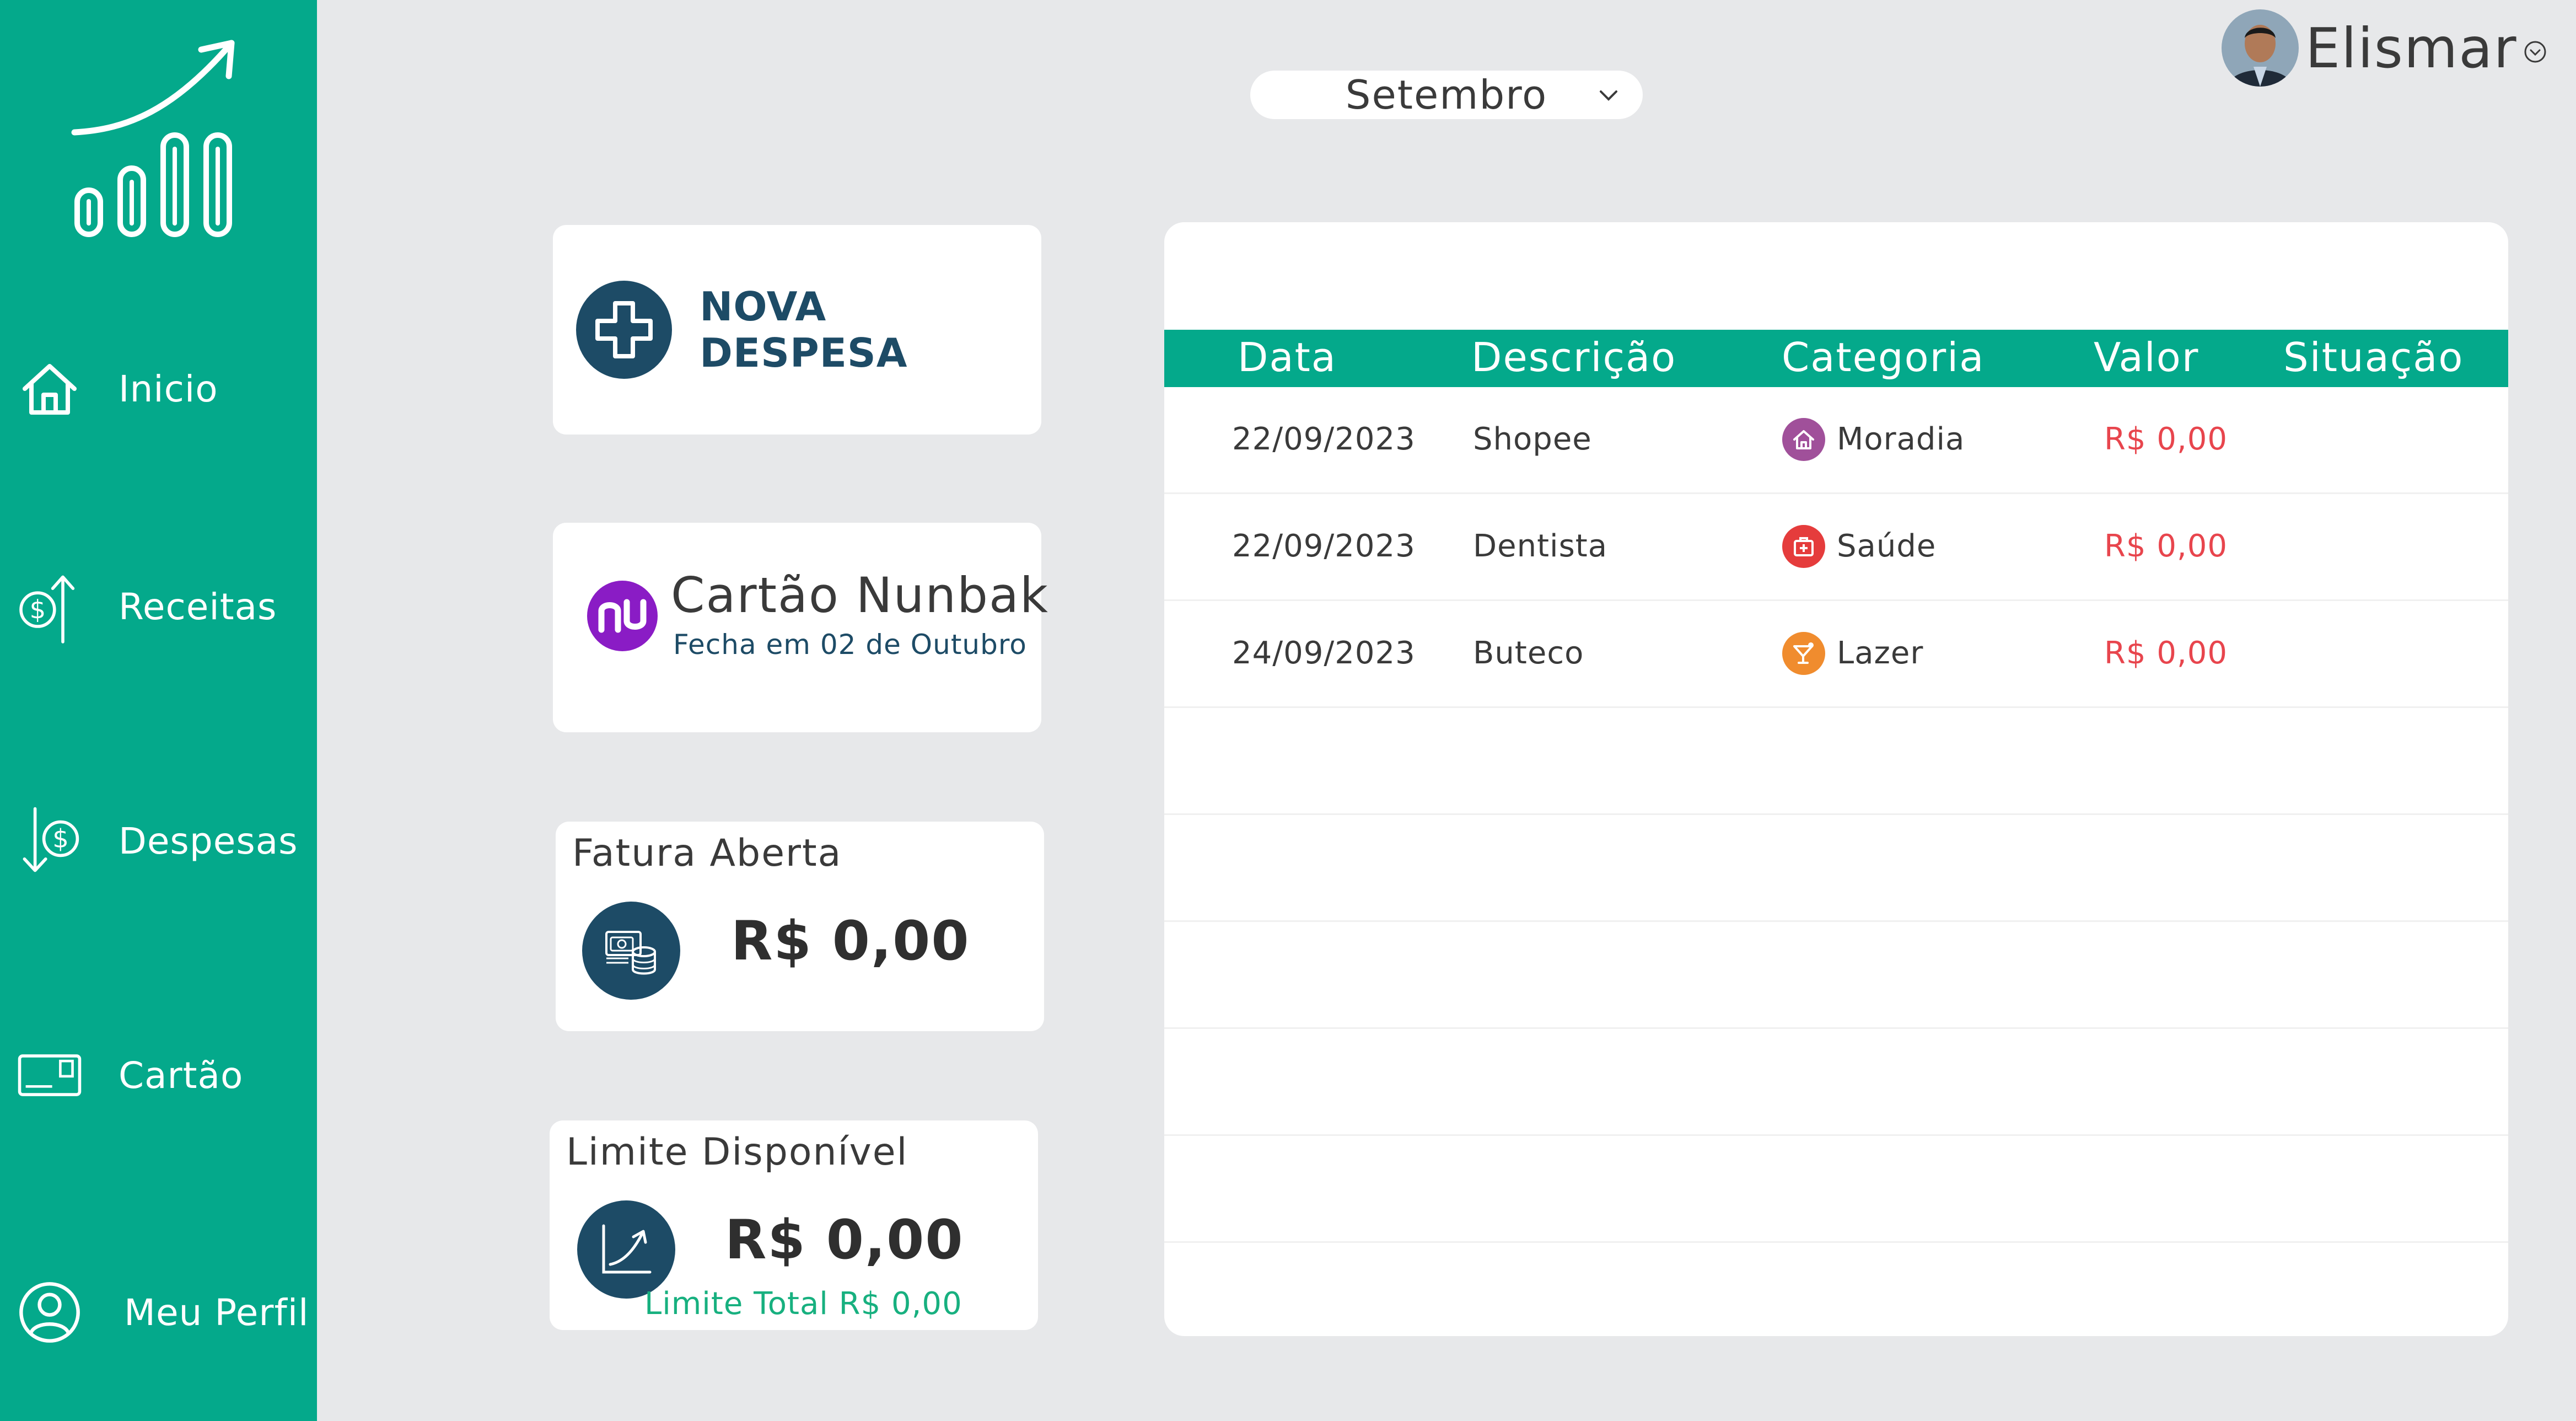 This screenshot has height=1421, width=2576. Describe the element at coordinates (803, 1304) in the screenshot. I see `total-limit-label: Limite Total R$ 0,00` at that location.